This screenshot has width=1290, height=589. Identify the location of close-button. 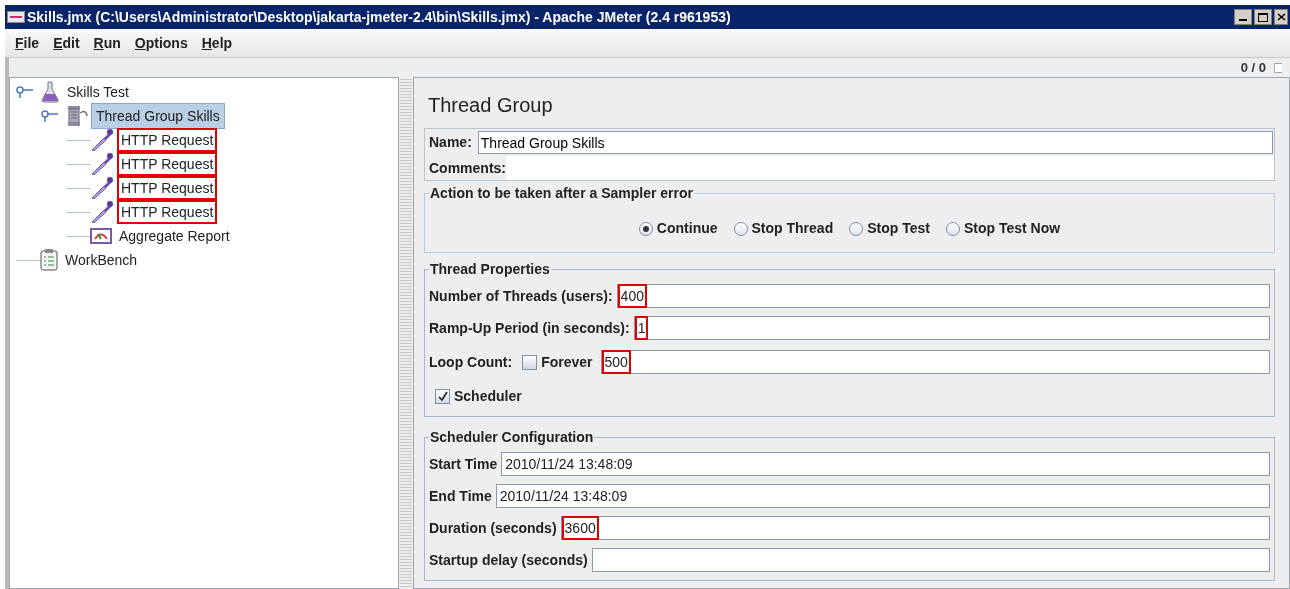
(1281, 17).